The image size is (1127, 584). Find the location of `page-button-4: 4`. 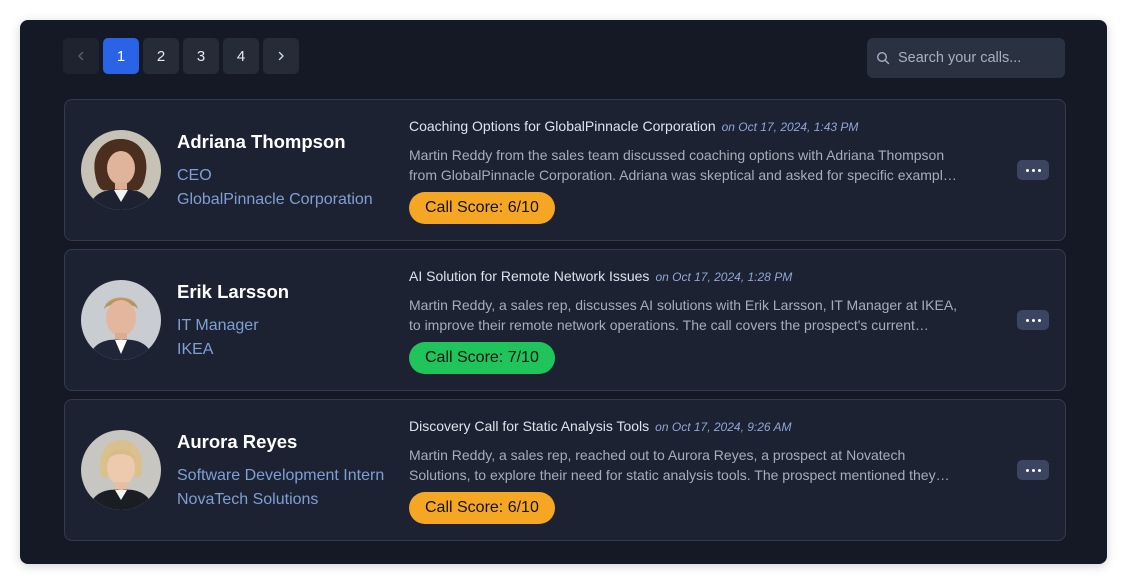

page-button-4: 4 is located at coordinates (241, 56).